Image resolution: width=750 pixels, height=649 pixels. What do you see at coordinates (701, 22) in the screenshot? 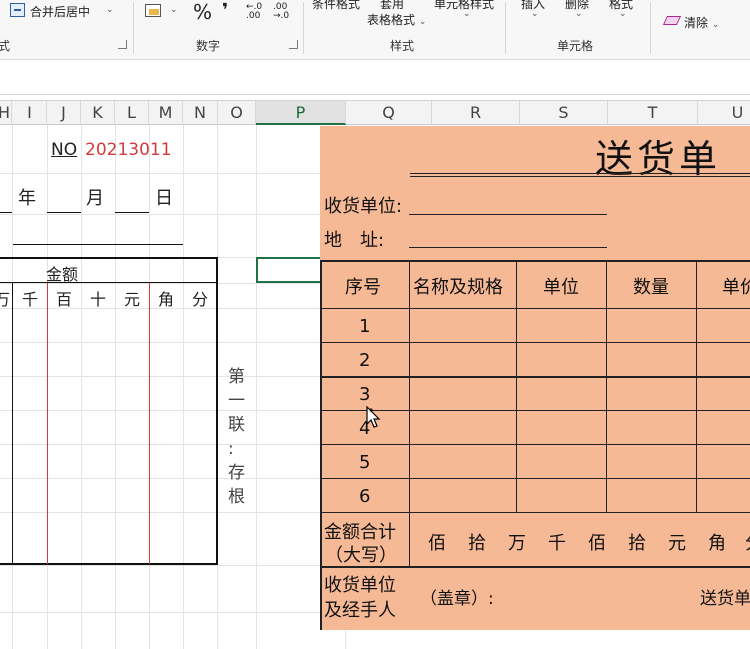
I see `clear-button: 清除 ⌄` at bounding box center [701, 22].